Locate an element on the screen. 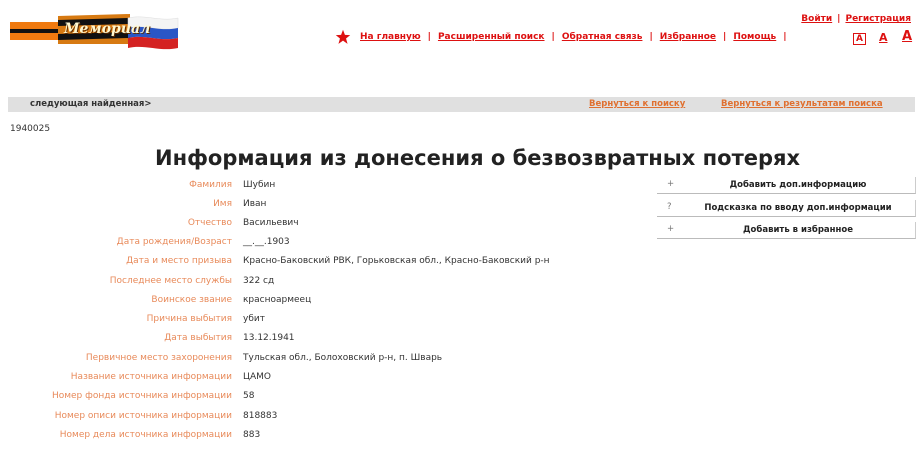 The height and width of the screenshot is (475, 919). nav-advanced-search-link: Расширенный поиск is located at coordinates (491, 37).